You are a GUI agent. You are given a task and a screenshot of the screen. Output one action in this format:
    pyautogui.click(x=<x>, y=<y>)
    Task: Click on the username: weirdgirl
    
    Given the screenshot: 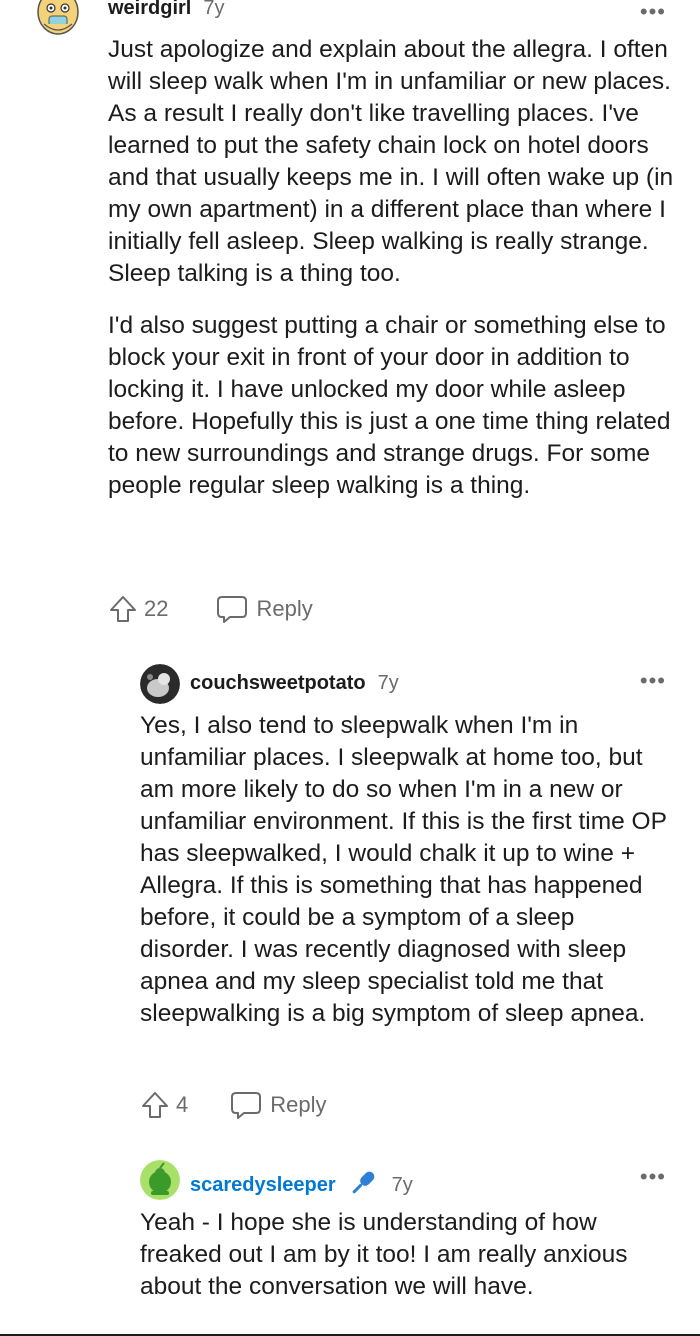 What is the action you would take?
    pyautogui.click(x=149, y=10)
    